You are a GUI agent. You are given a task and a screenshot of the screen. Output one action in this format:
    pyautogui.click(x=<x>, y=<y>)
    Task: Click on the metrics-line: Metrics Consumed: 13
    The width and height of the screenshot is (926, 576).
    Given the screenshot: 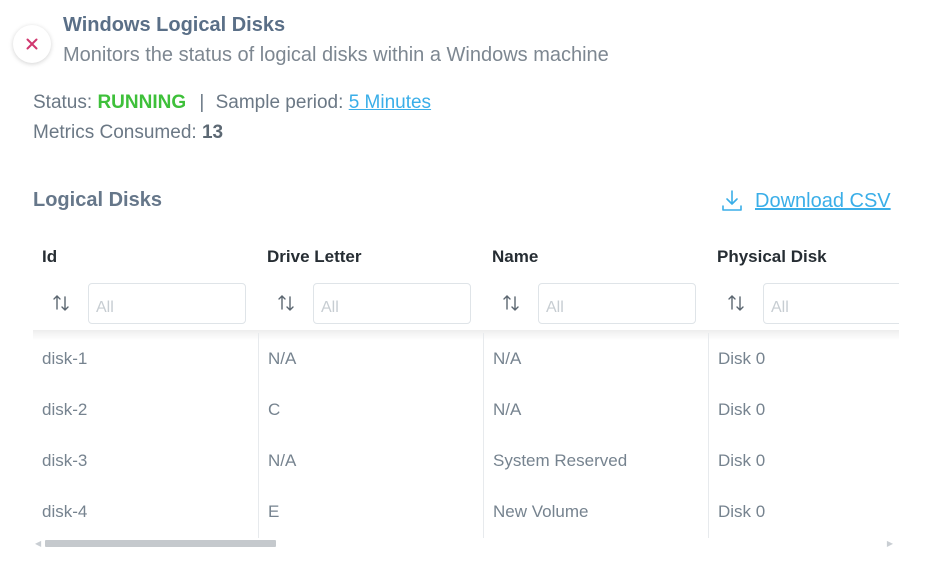 What is the action you would take?
    pyautogui.click(x=128, y=133)
    